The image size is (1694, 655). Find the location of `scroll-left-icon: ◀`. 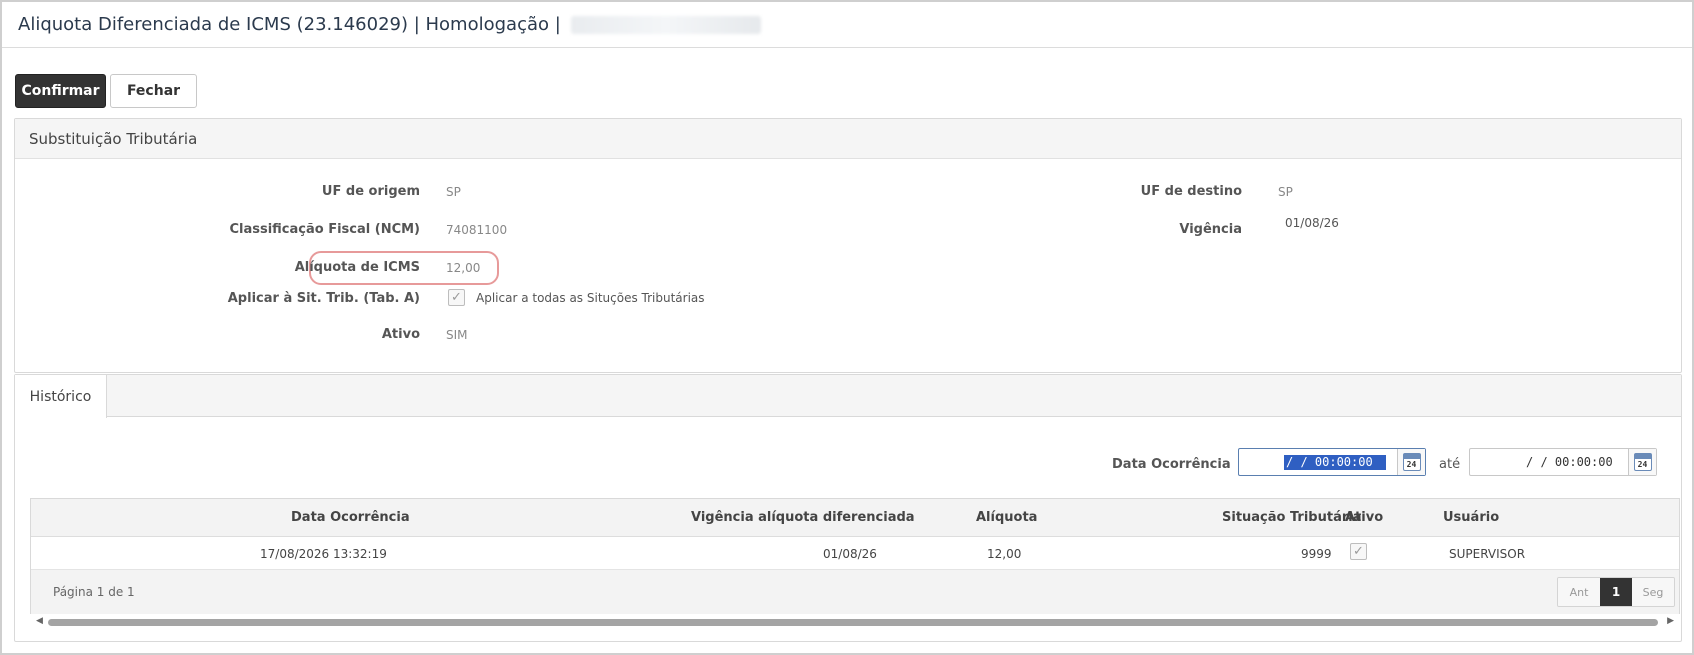

scroll-left-icon: ◀ is located at coordinates (39, 621).